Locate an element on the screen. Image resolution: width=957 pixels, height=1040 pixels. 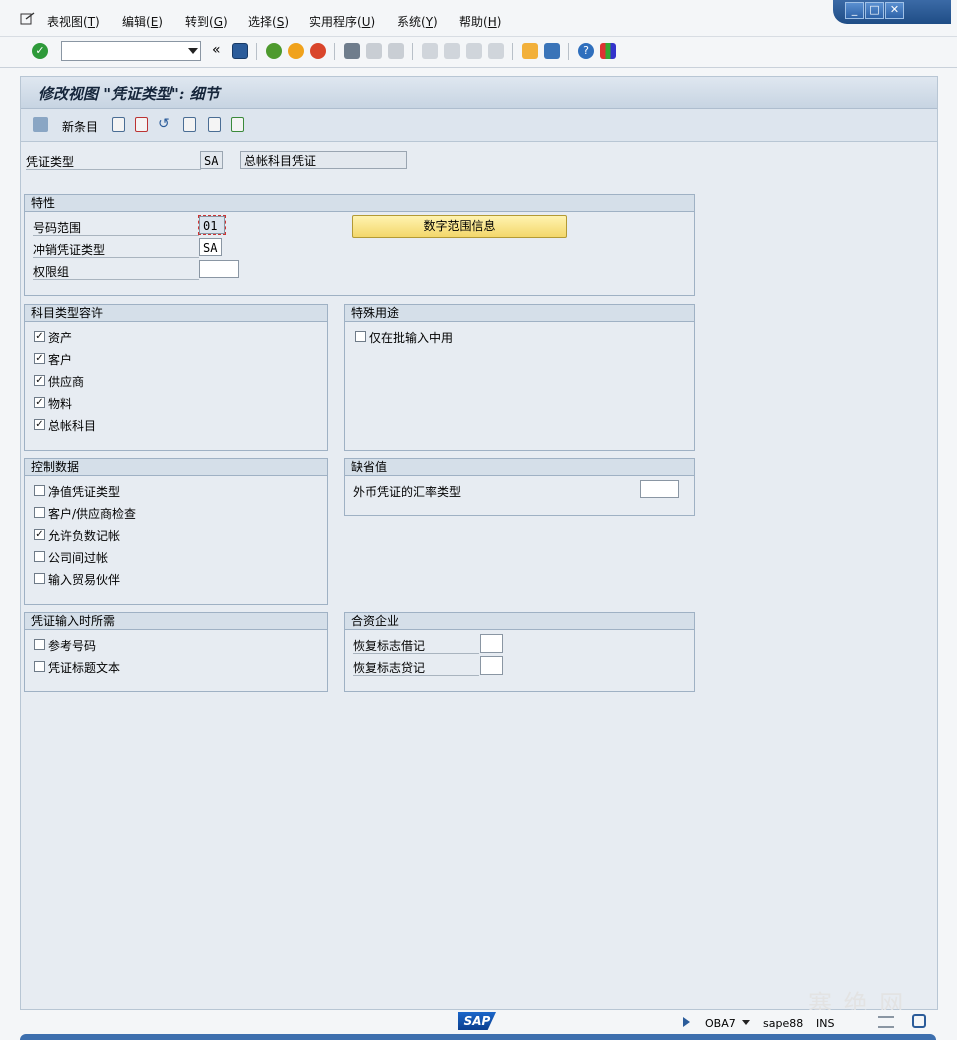
checkbox-customer-vendor-check is located at coordinates (39, 512).